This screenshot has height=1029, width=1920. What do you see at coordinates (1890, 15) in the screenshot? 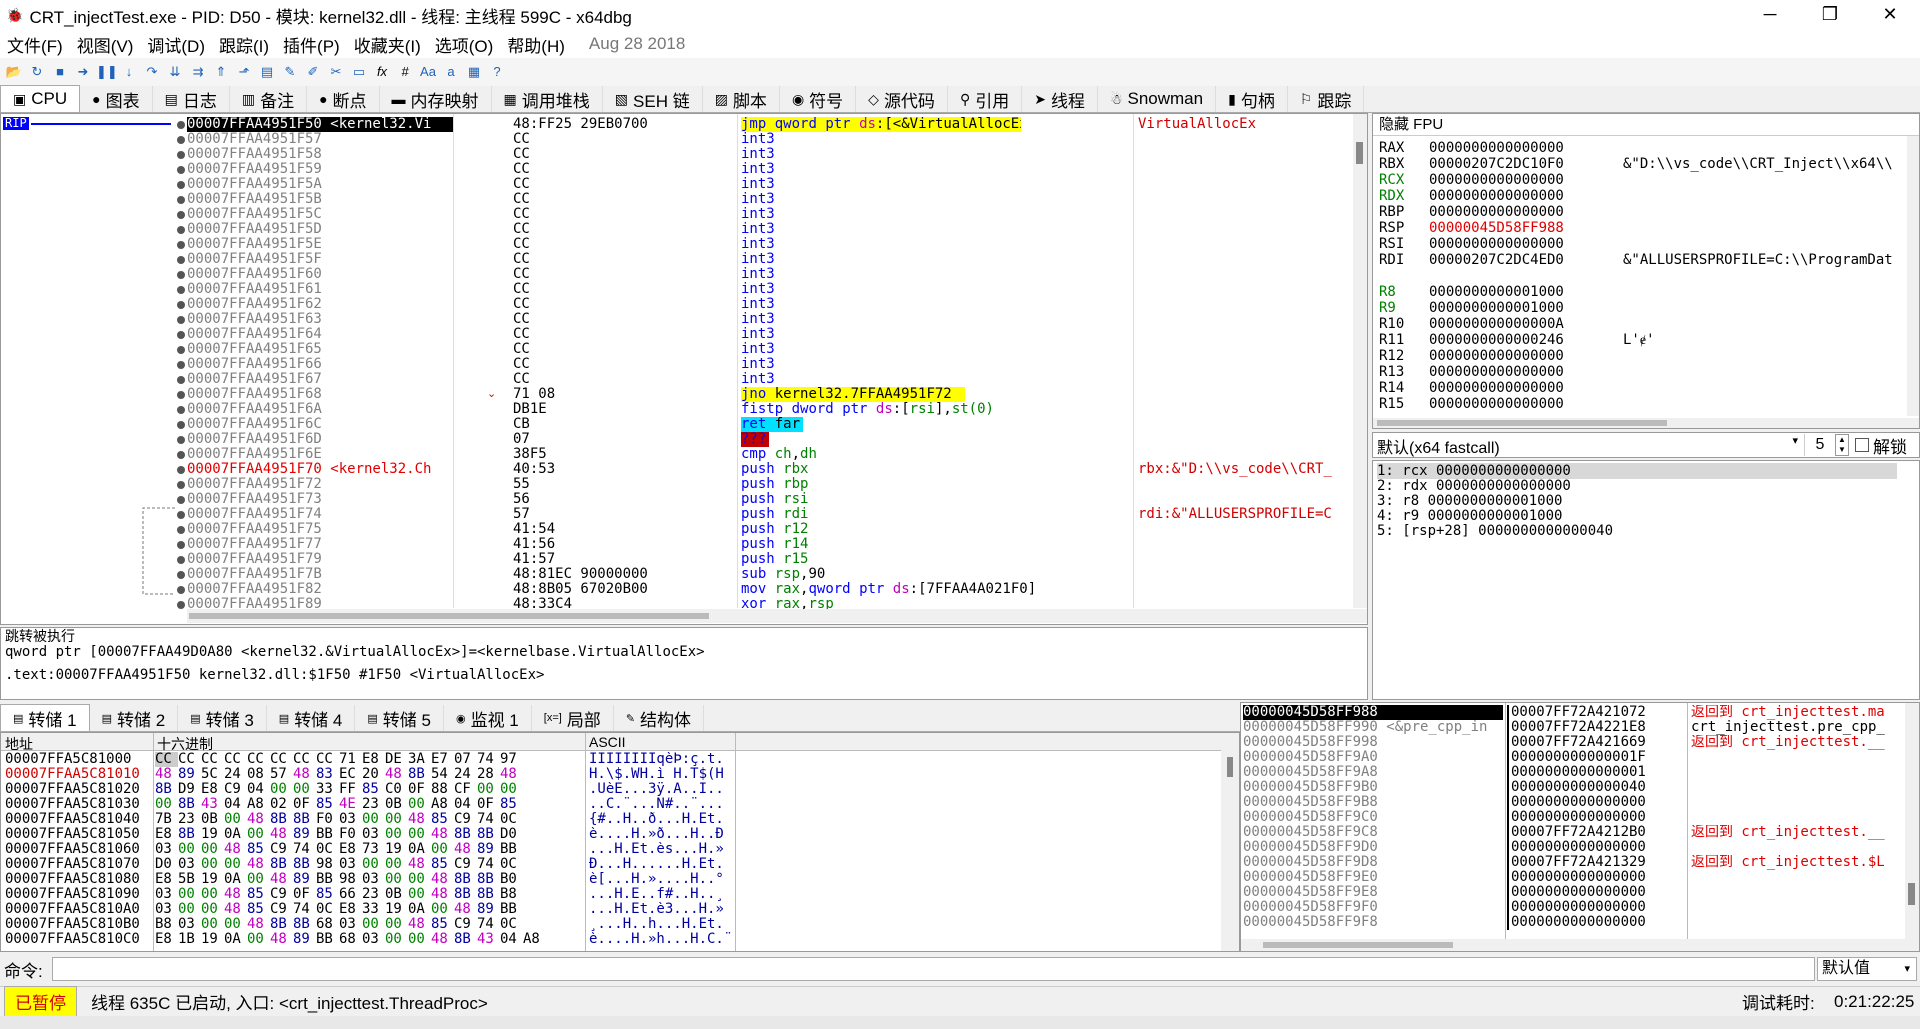
I see `close-button: ✕` at bounding box center [1890, 15].